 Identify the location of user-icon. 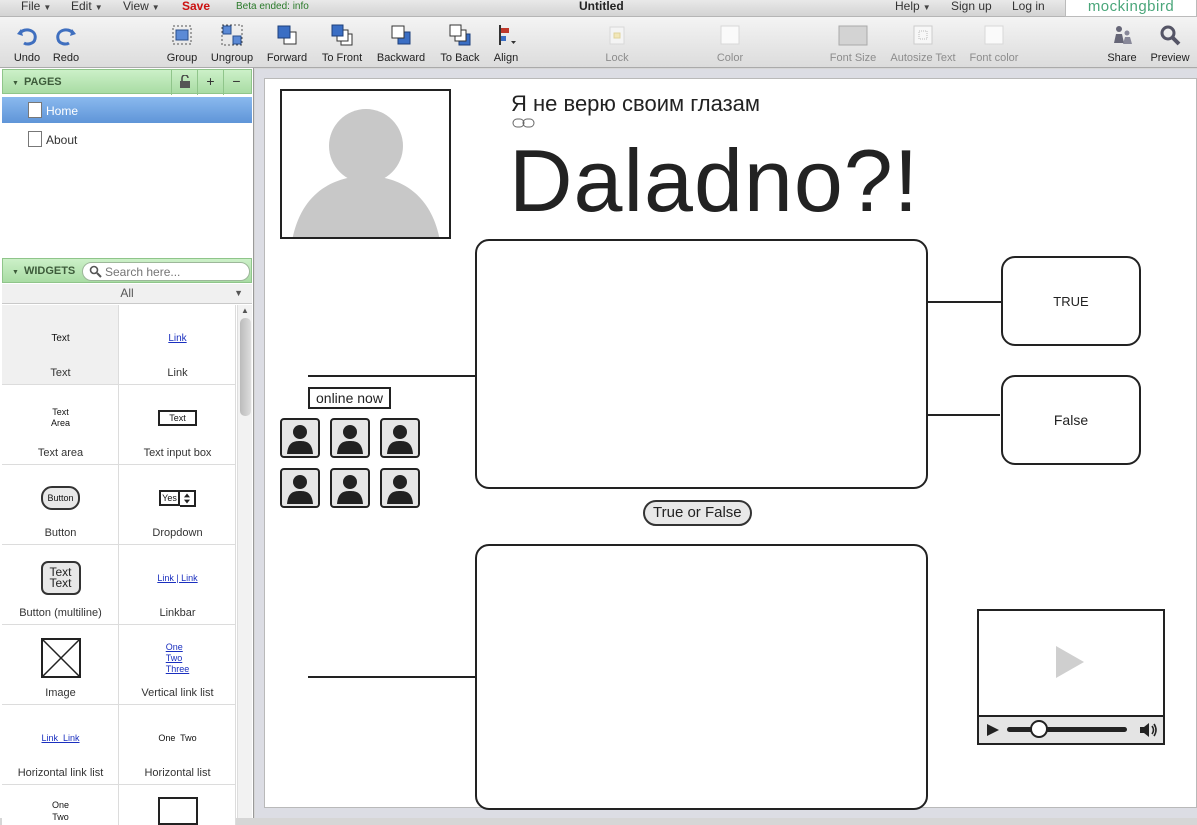
(400, 439).